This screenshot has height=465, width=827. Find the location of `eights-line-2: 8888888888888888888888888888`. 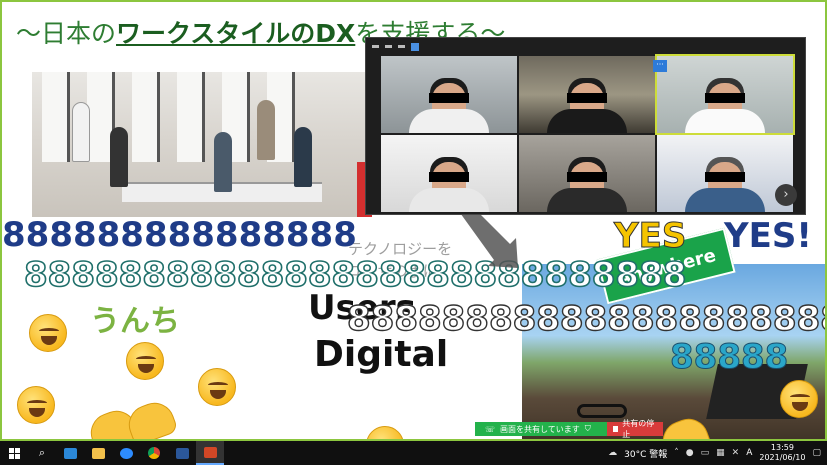

eights-line-2: 8888888888888888888888888888 is located at coordinates (355, 275).